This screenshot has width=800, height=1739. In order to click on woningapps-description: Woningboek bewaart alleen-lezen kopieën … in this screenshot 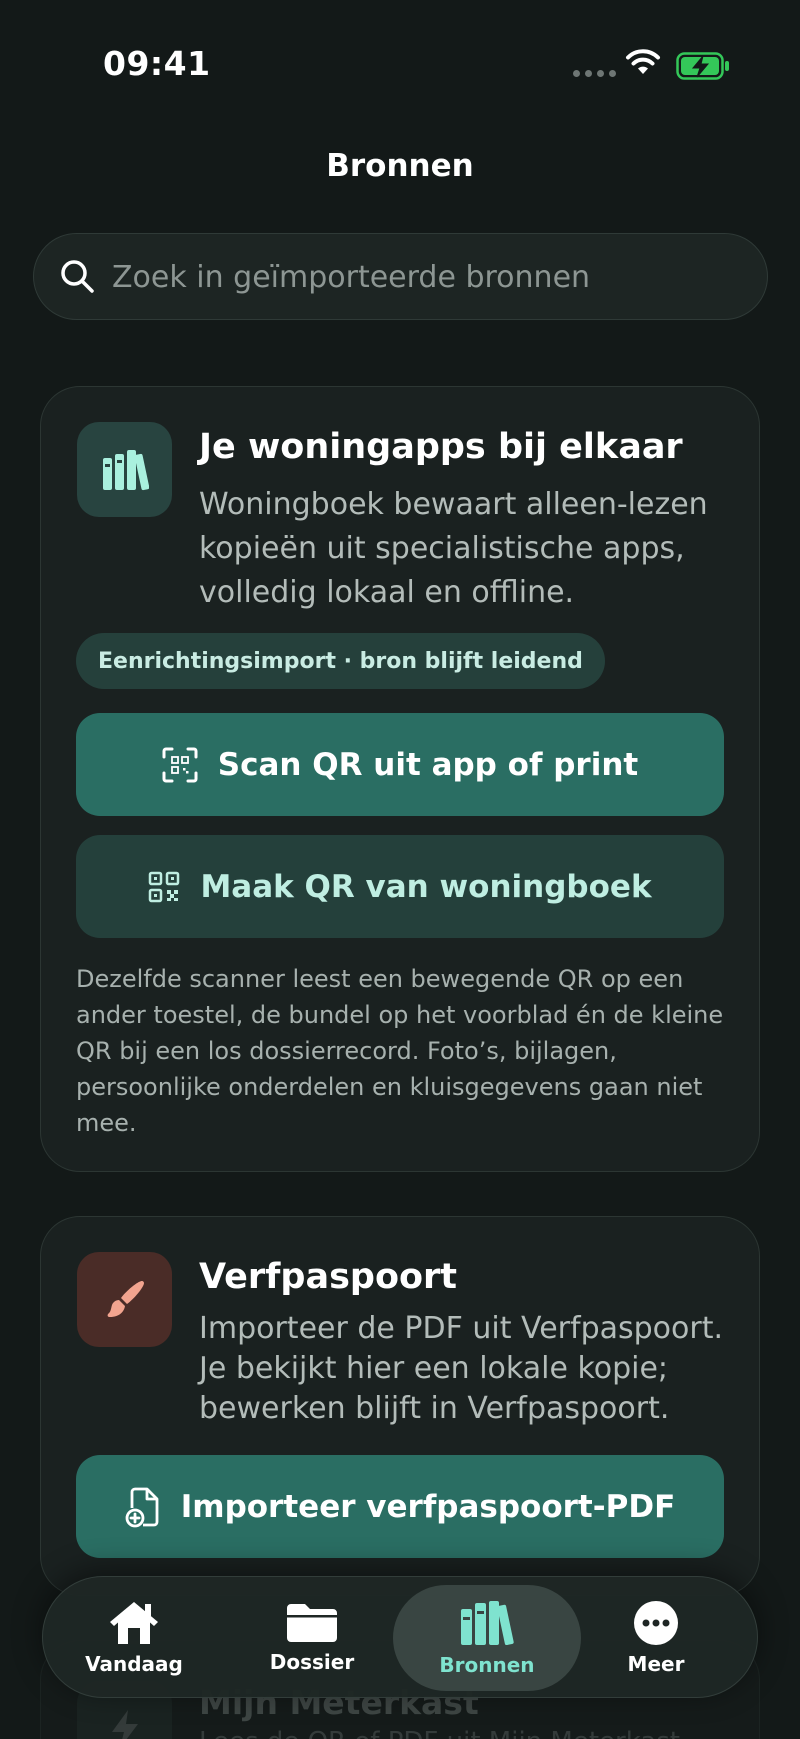, I will do `click(453, 548)`.